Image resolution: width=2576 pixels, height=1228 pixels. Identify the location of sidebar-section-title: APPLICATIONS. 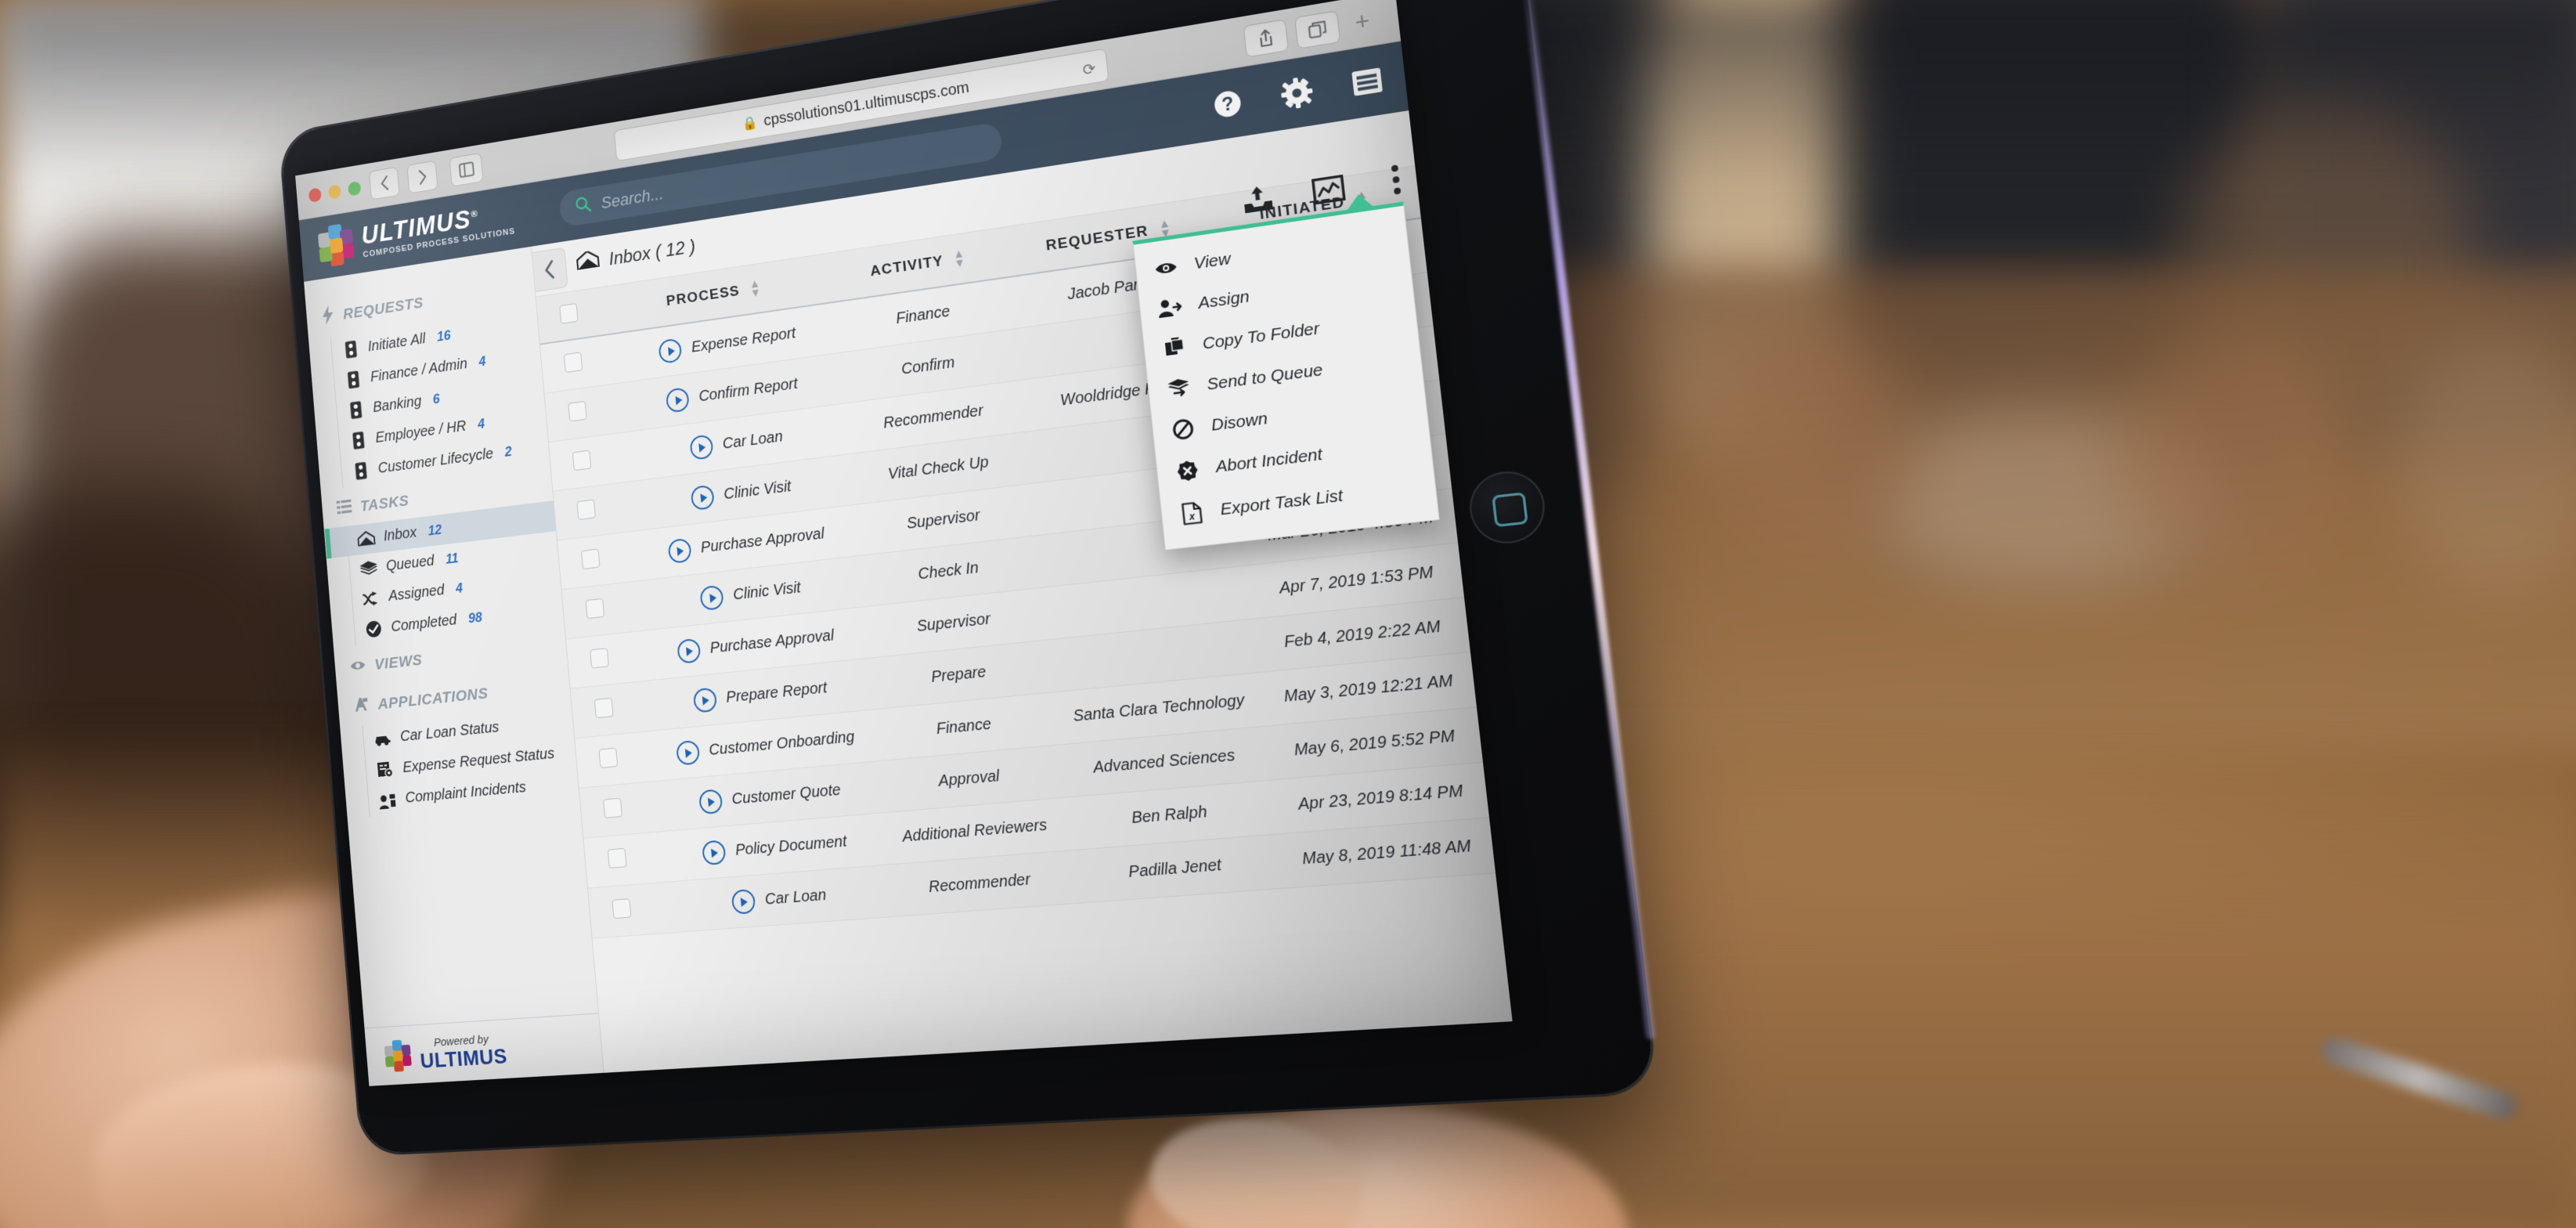
(433, 698).